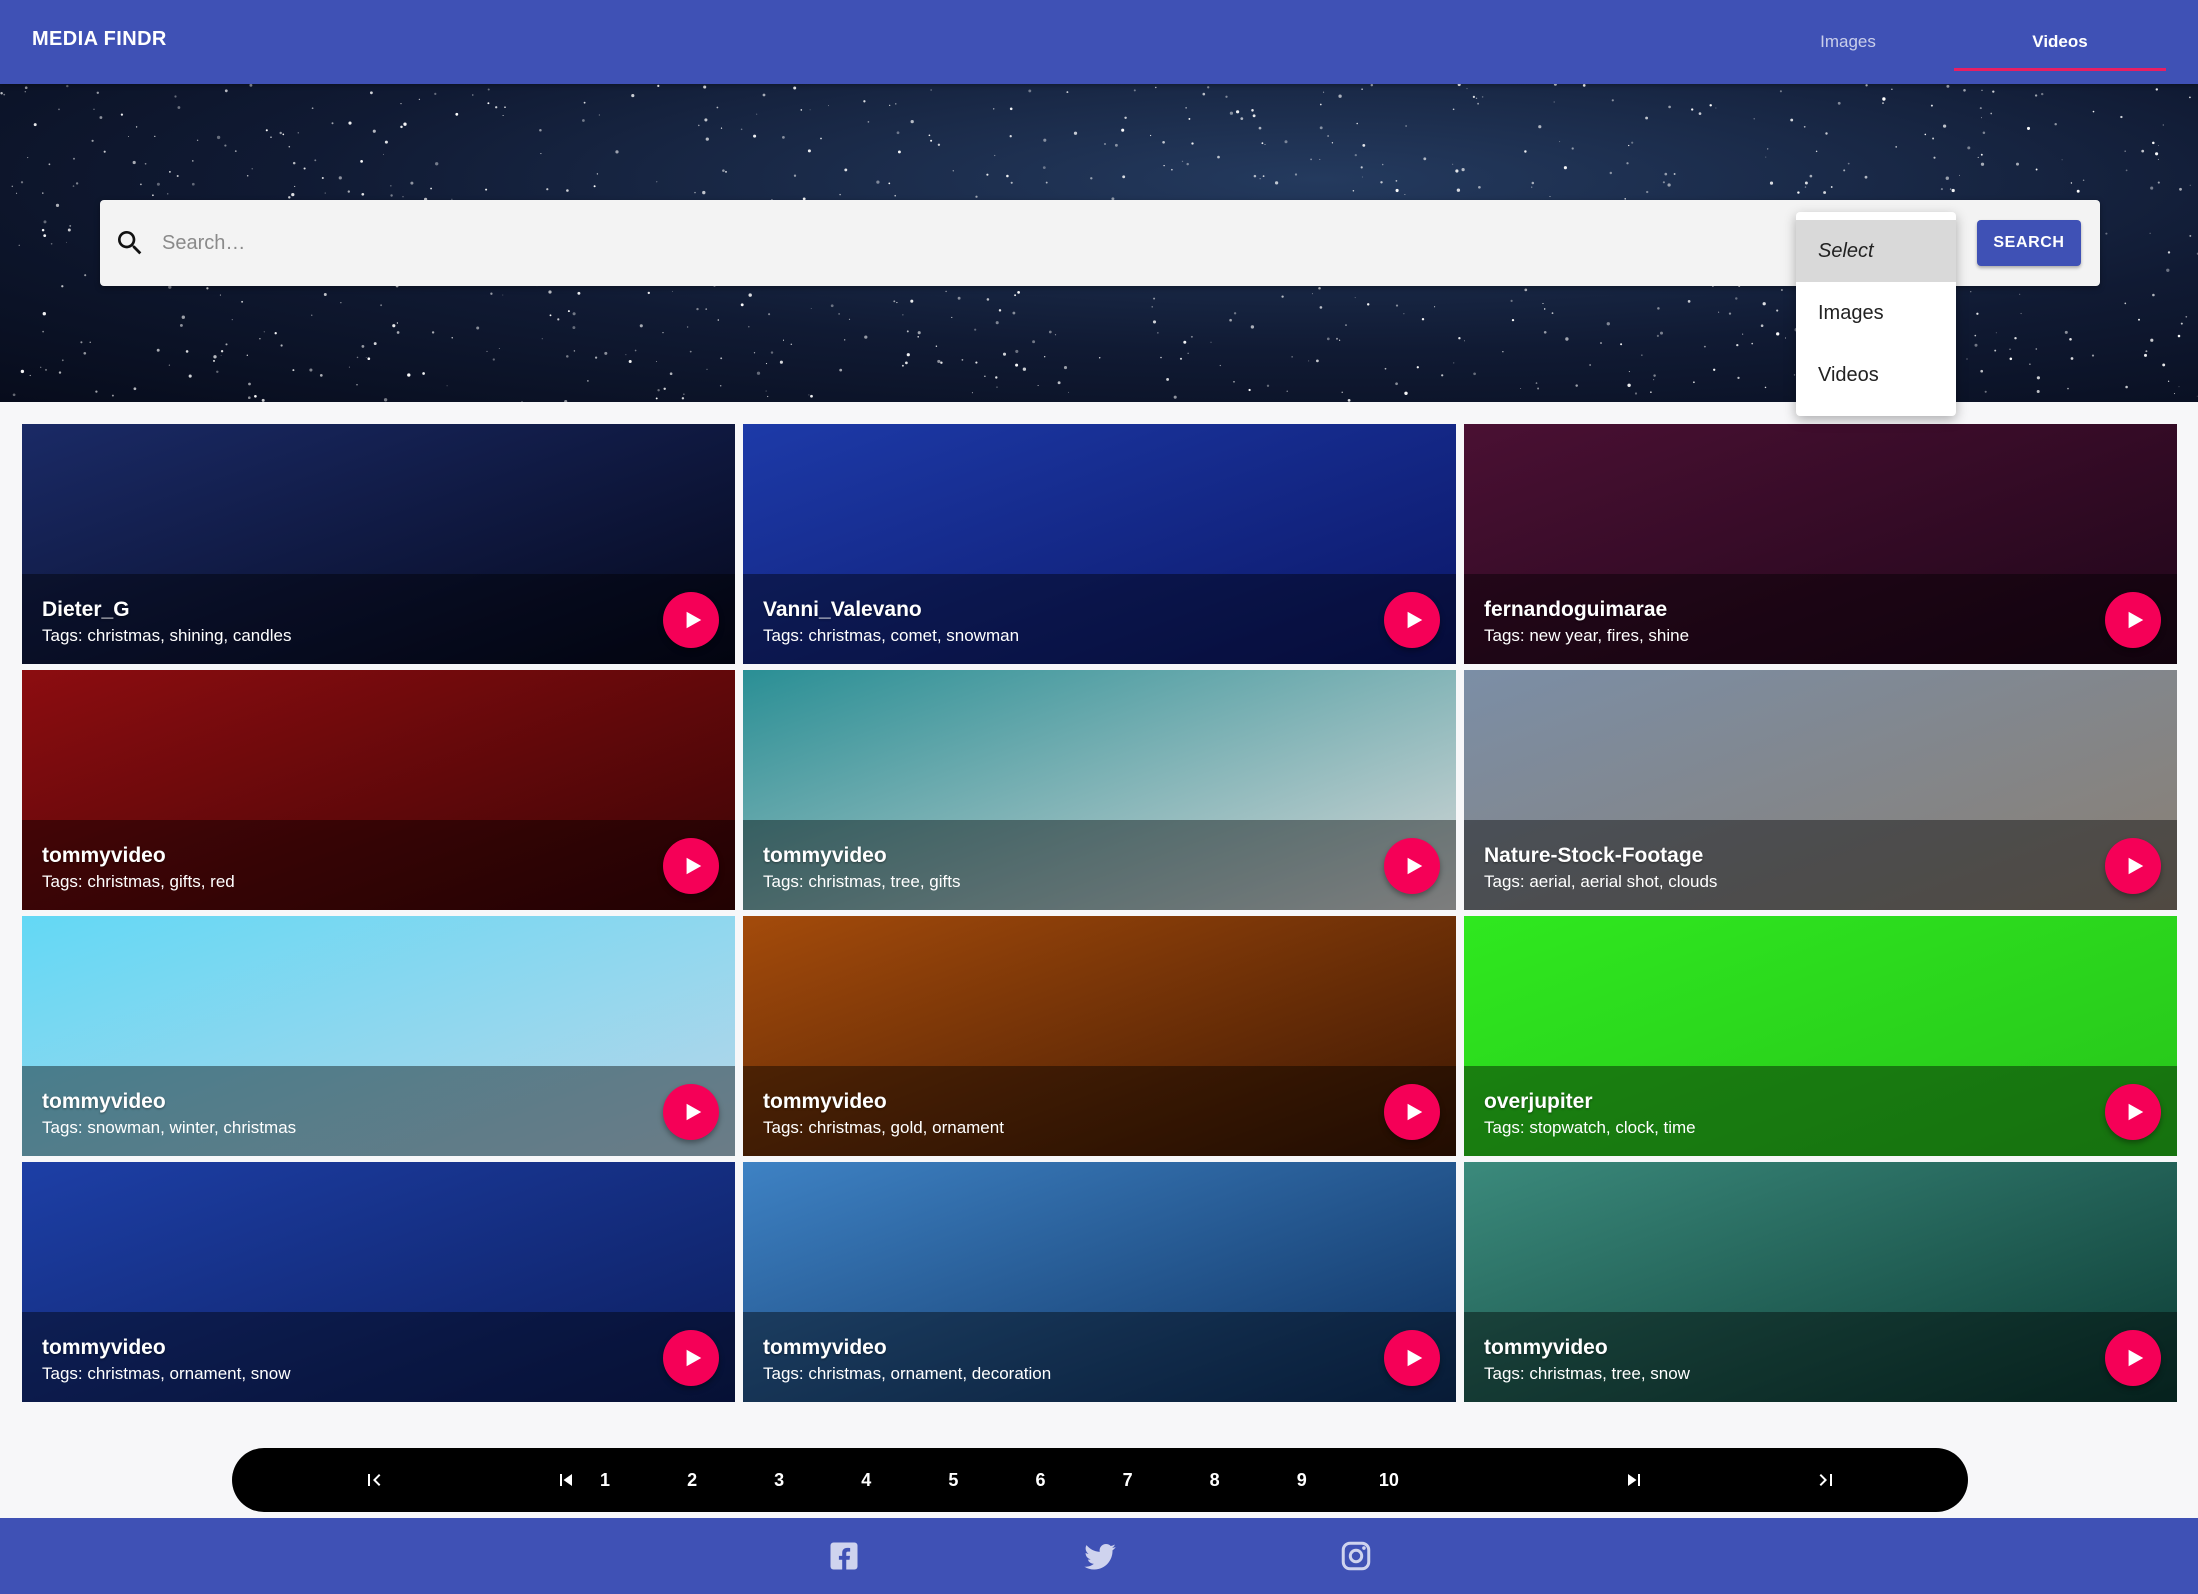 The height and width of the screenshot is (1594, 2198). What do you see at coordinates (1601, 881) in the screenshot?
I see `card-tags: Tags: aerial, aerial shot, clouds` at bounding box center [1601, 881].